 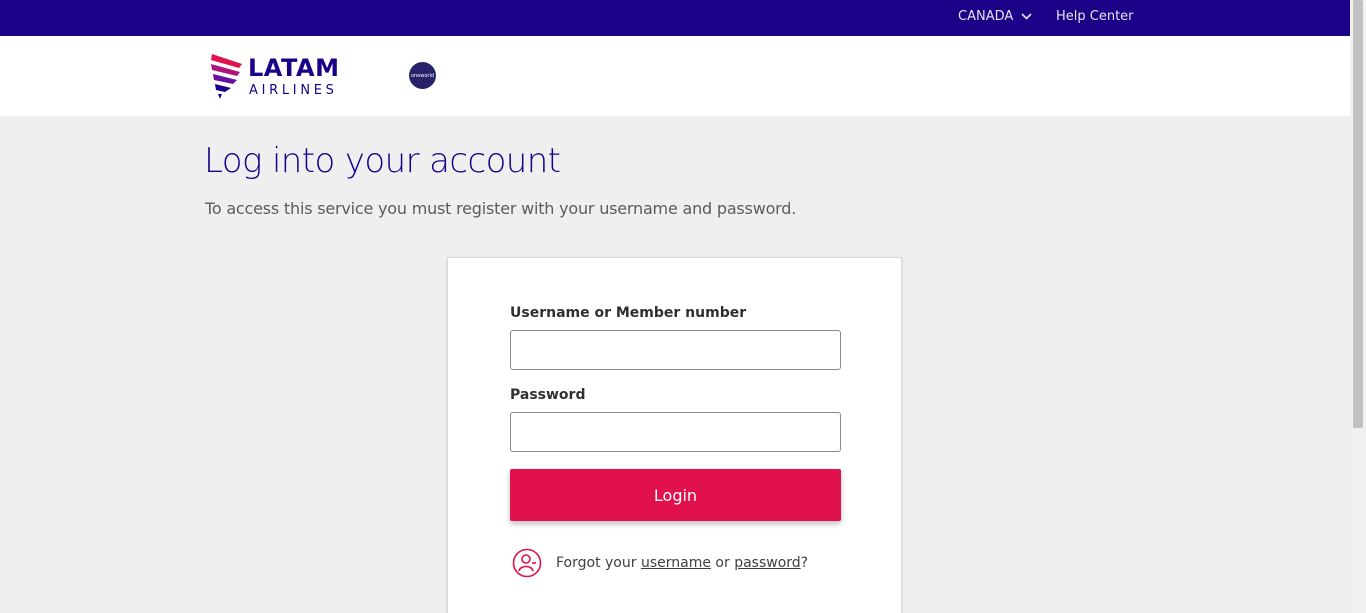 I want to click on username-input, so click(x=675, y=350).